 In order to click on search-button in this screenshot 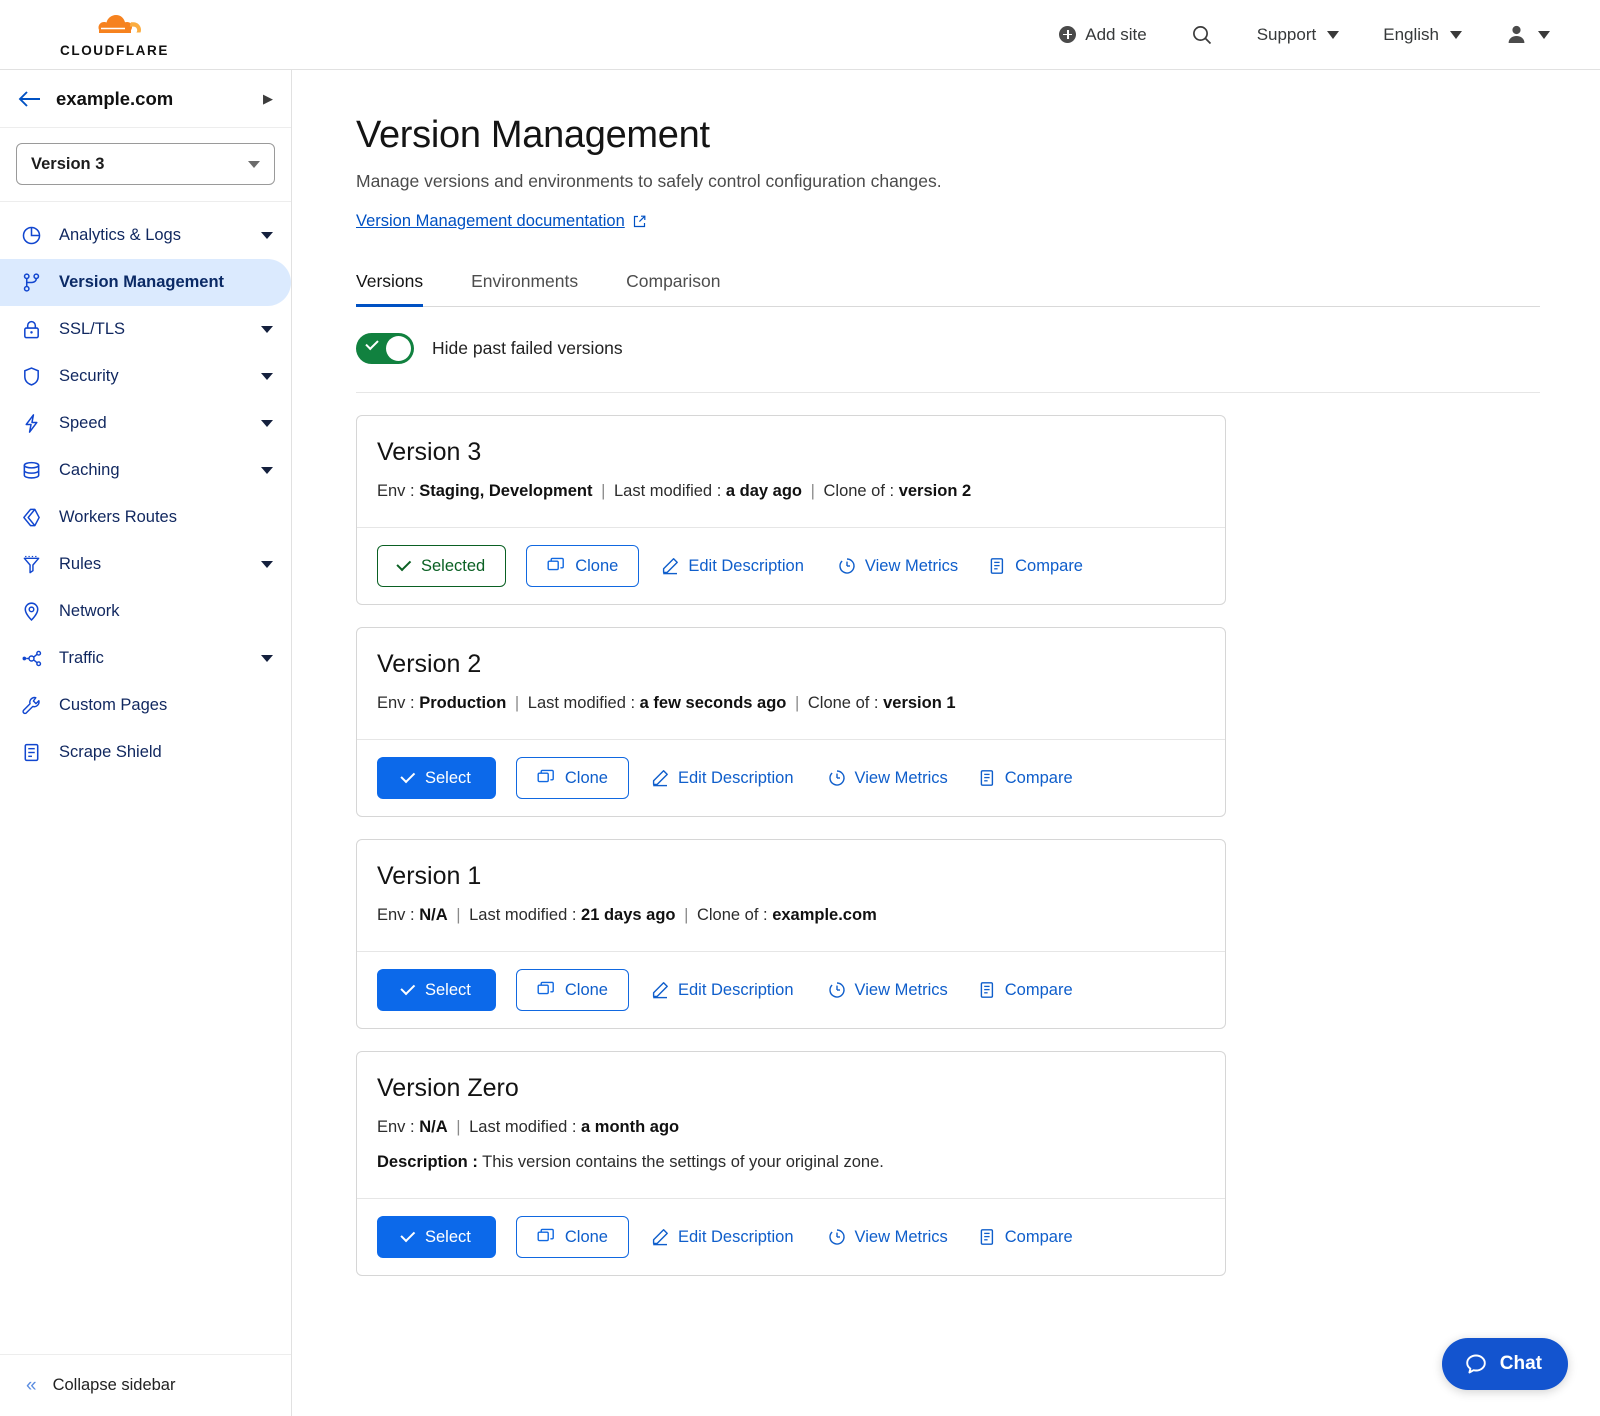, I will do `click(1202, 35)`.